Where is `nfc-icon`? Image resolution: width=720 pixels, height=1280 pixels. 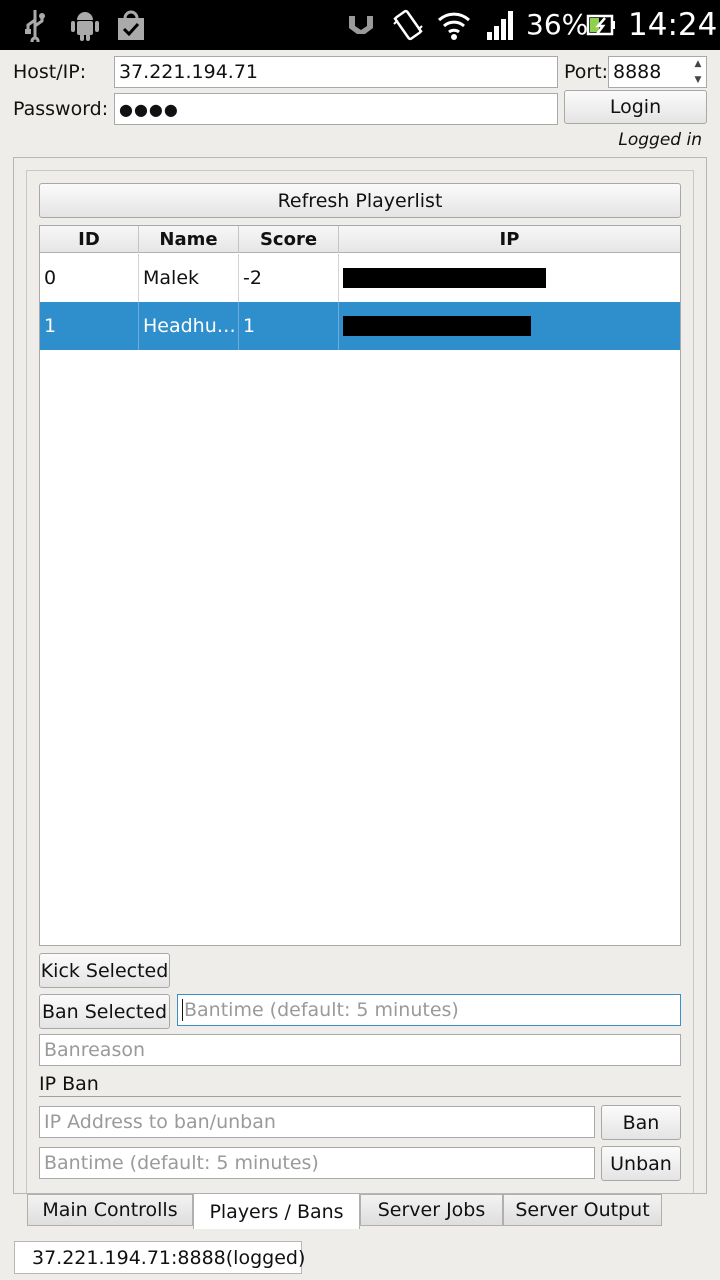 nfc-icon is located at coordinates (361, 25).